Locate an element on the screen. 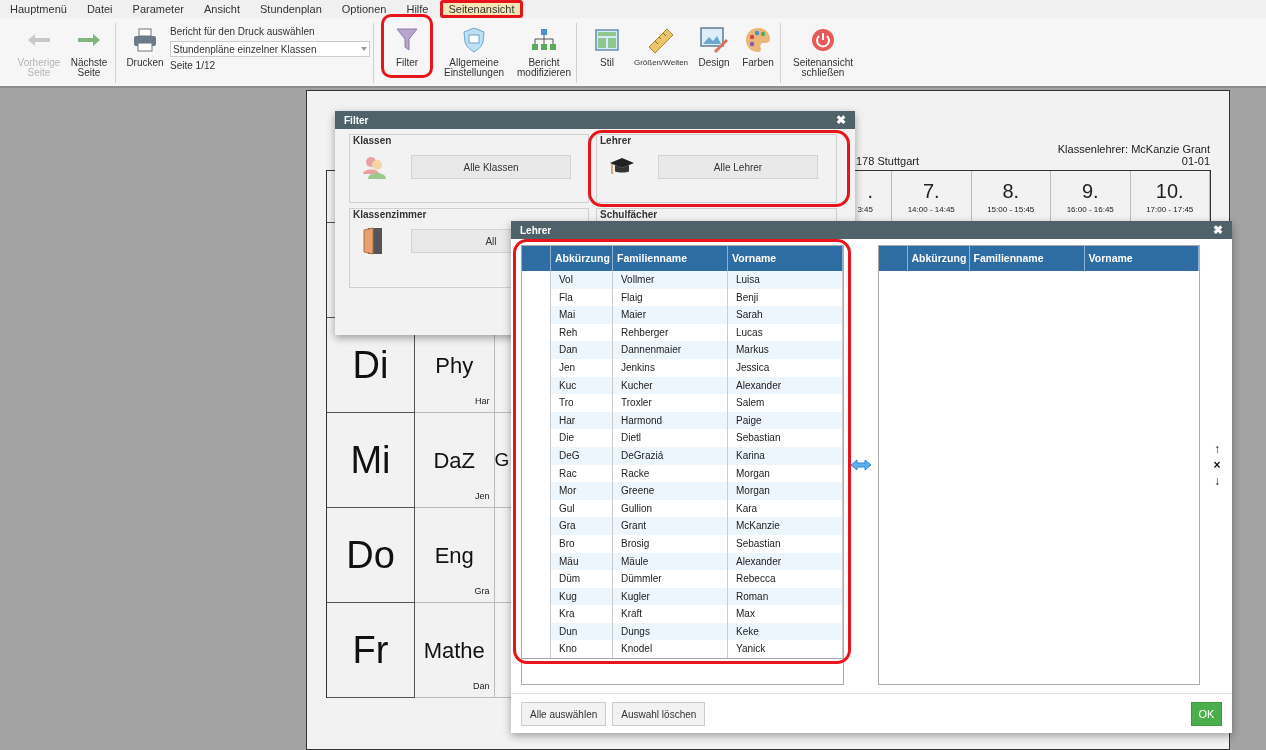  table-row: Mor Greene Morgan is located at coordinates (682, 491).